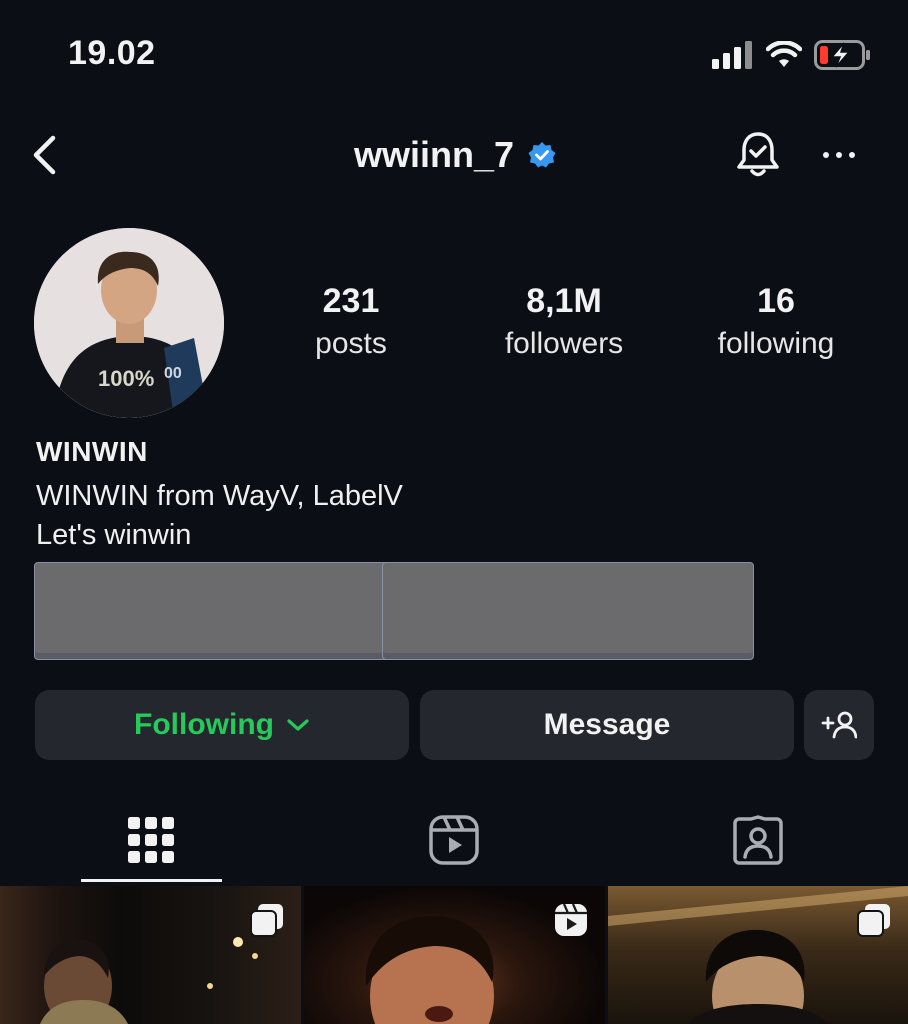 This screenshot has width=908, height=1024. What do you see at coordinates (151, 880) in the screenshot?
I see `active-tab-indicator` at bounding box center [151, 880].